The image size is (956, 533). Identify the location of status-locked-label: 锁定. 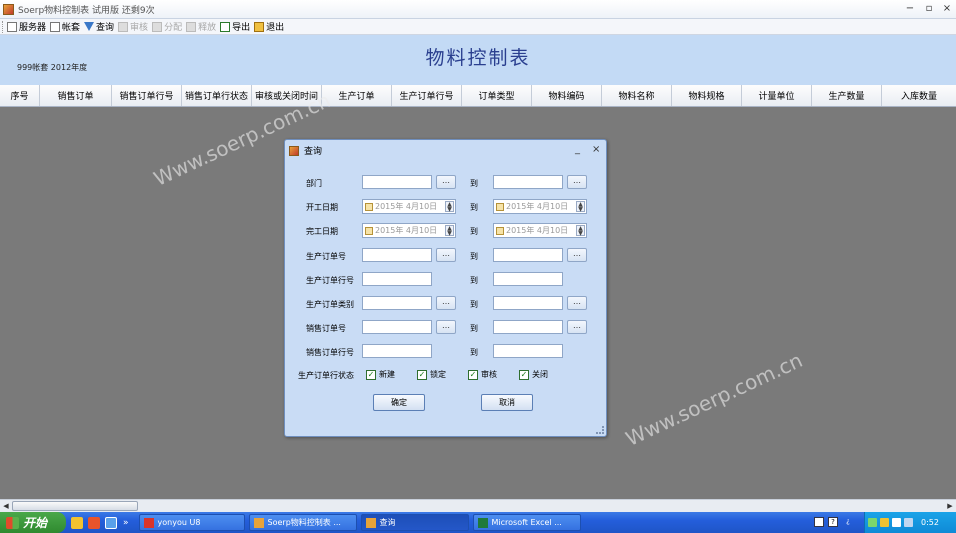
(438, 374).